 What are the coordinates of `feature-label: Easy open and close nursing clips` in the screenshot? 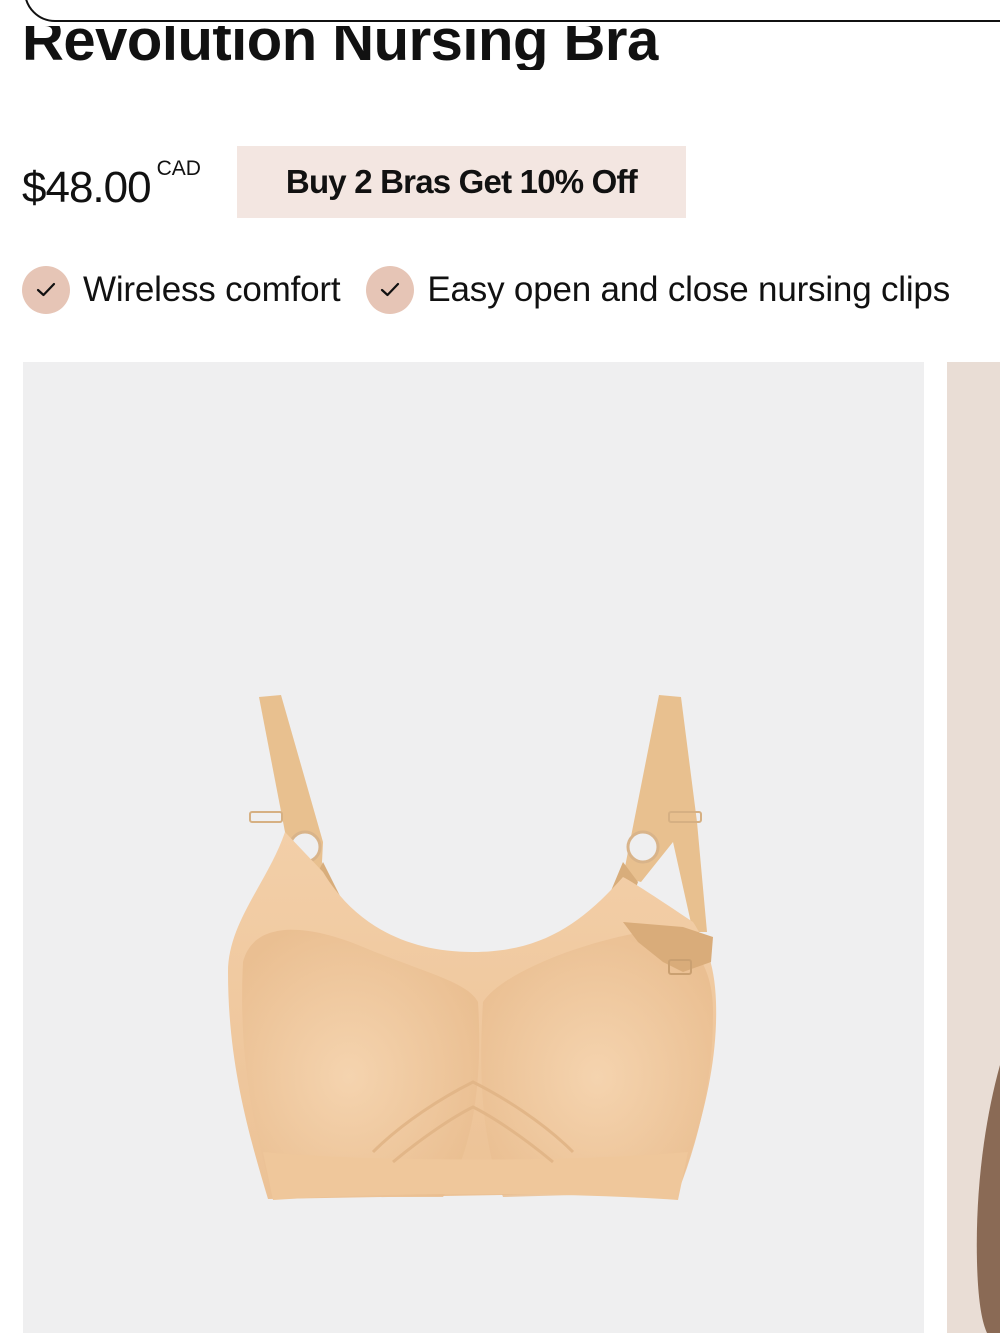 It's located at (688, 289).